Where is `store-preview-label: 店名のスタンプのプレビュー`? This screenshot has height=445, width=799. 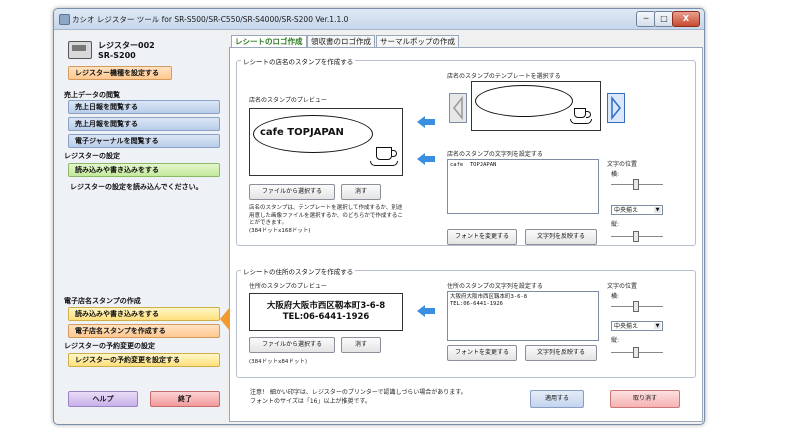
store-preview-label: 店名のスタンプのプレビュー is located at coordinates (288, 100).